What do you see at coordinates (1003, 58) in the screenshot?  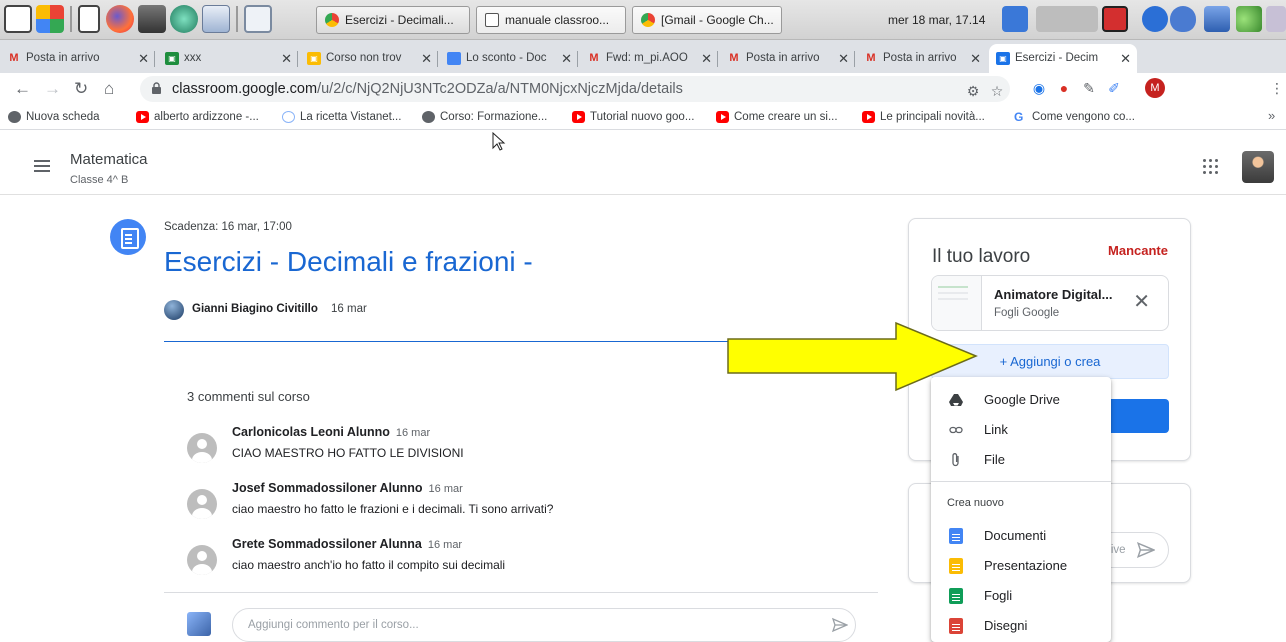 I see `classroom-icon: ▣` at bounding box center [1003, 58].